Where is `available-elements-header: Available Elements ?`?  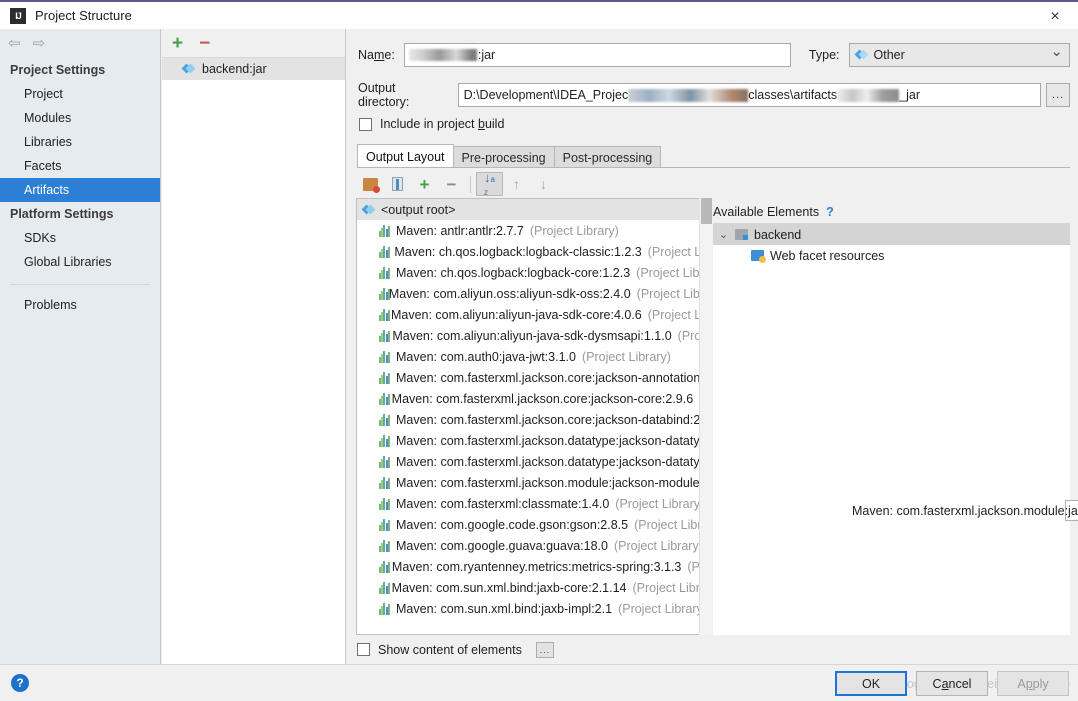 available-elements-header: Available Elements ? is located at coordinates (773, 212).